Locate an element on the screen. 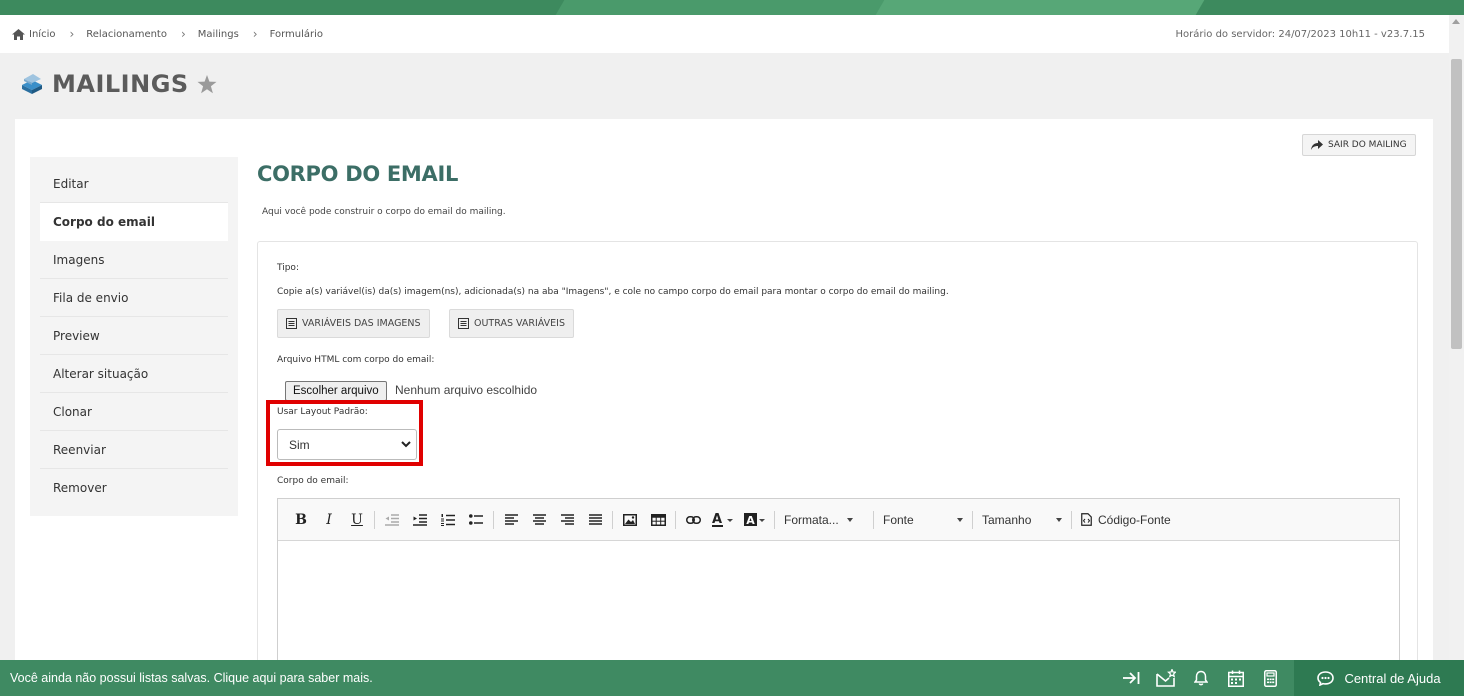 Image resolution: width=1464 pixels, height=696 pixels. outdent-button is located at coordinates (392, 520).